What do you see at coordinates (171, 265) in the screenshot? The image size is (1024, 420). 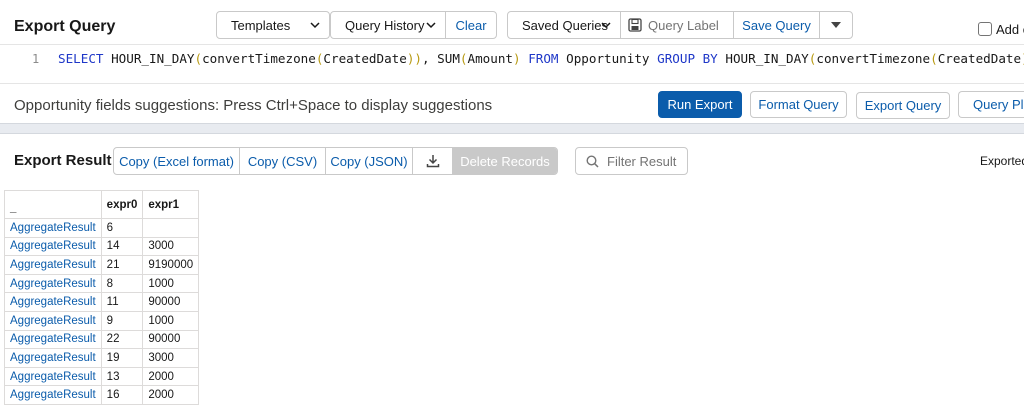 I see `table-cell: 9190000` at bounding box center [171, 265].